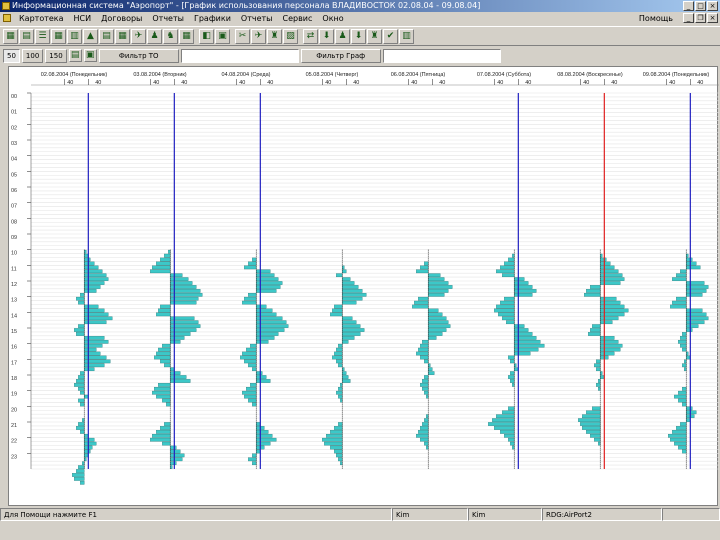  I want to click on close-button: ×, so click(712, 6).